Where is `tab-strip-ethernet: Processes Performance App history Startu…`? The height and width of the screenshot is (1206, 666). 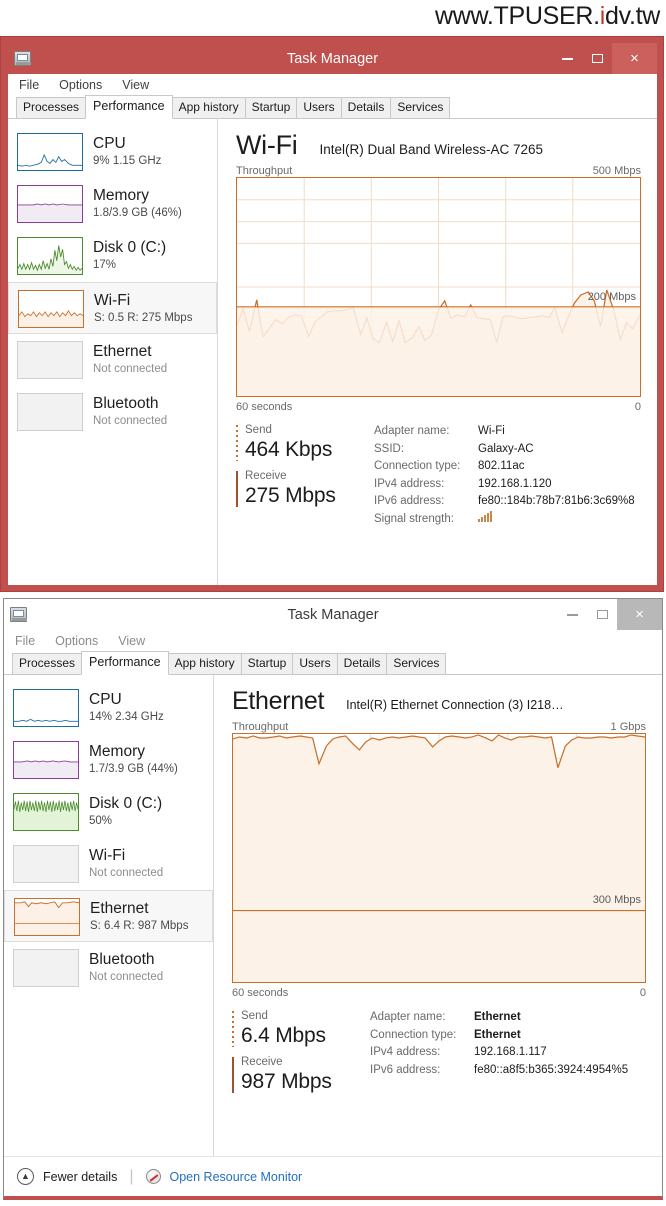 tab-strip-ethernet: Processes Performance App history Startu… is located at coordinates (333, 663).